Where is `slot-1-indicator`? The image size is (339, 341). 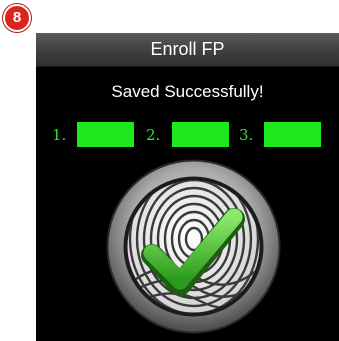 slot-1-indicator is located at coordinates (105, 134).